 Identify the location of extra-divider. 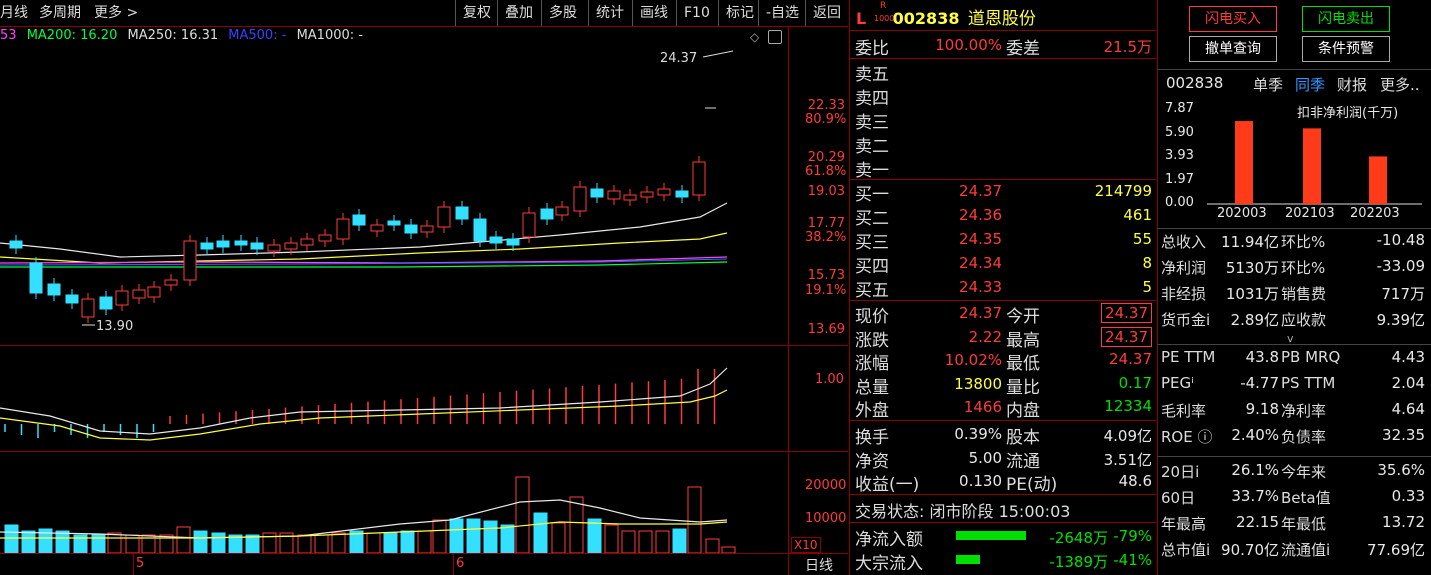
(1003, 494).